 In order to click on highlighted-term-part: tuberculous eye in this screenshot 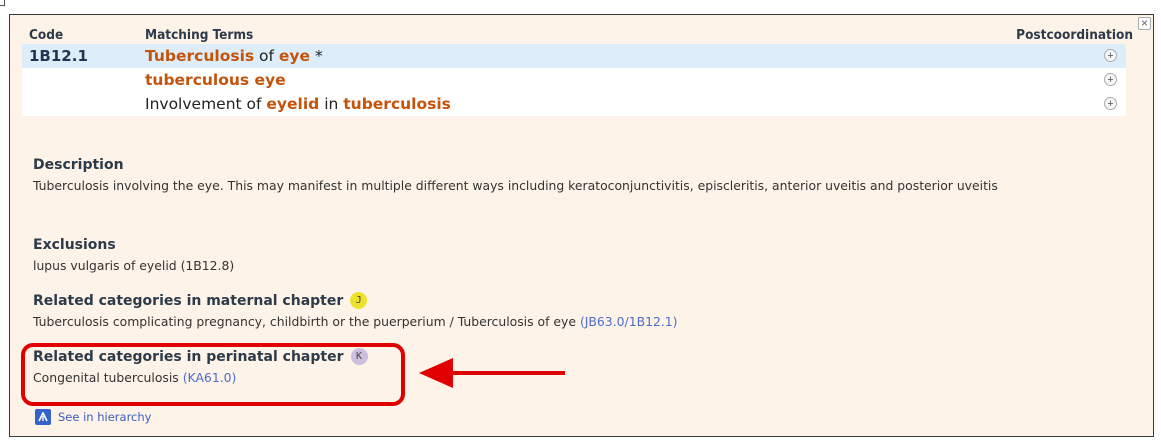, I will do `click(215, 80)`.